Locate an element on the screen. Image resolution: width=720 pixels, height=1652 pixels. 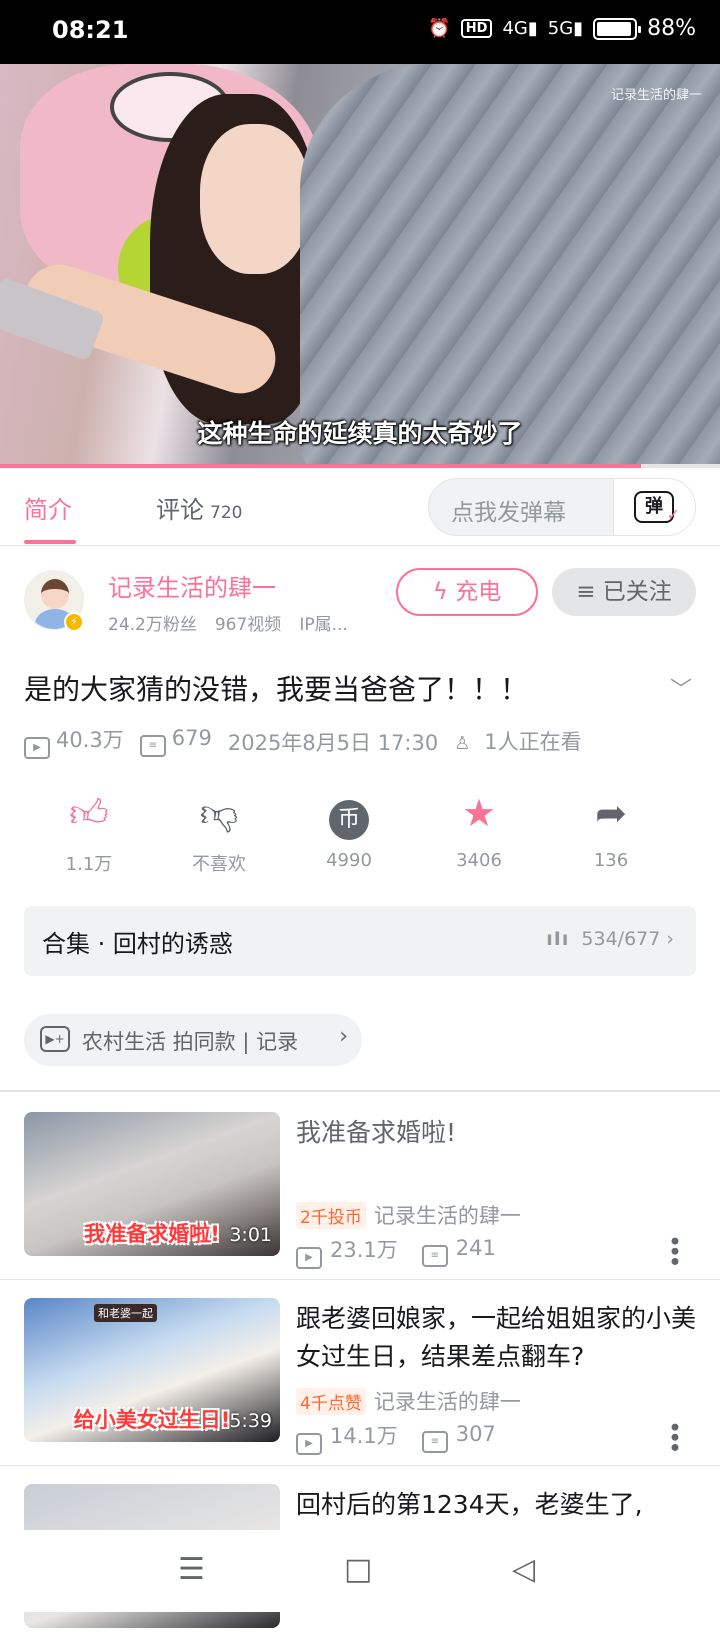
status-time: 08:21 is located at coordinates (90, 30).